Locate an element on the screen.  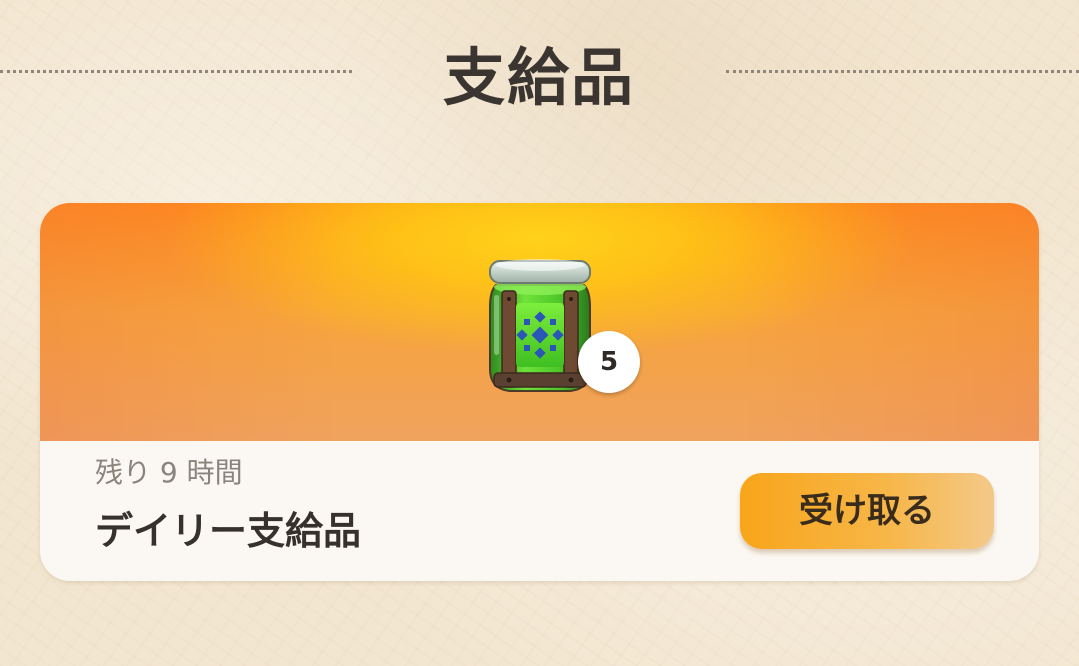
receive-button: 受け取る is located at coordinates (867, 511).